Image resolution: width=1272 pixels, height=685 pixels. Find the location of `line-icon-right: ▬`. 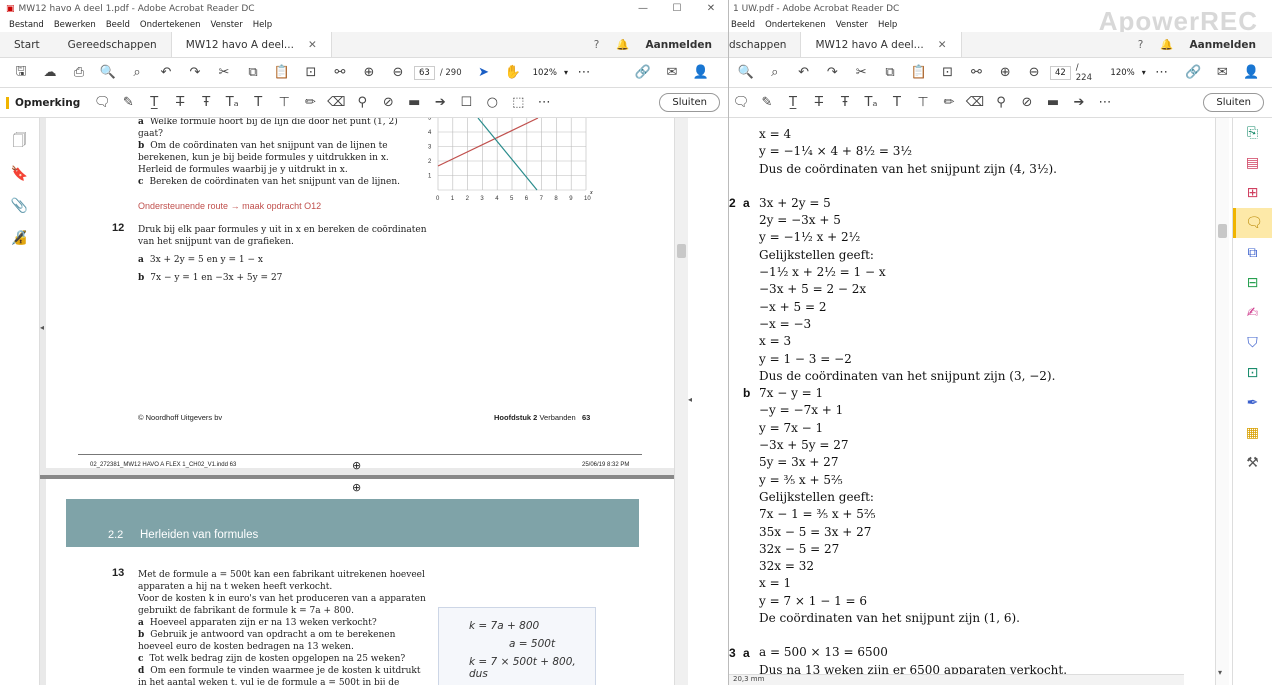

line-icon-right: ▬ is located at coordinates (1053, 103).